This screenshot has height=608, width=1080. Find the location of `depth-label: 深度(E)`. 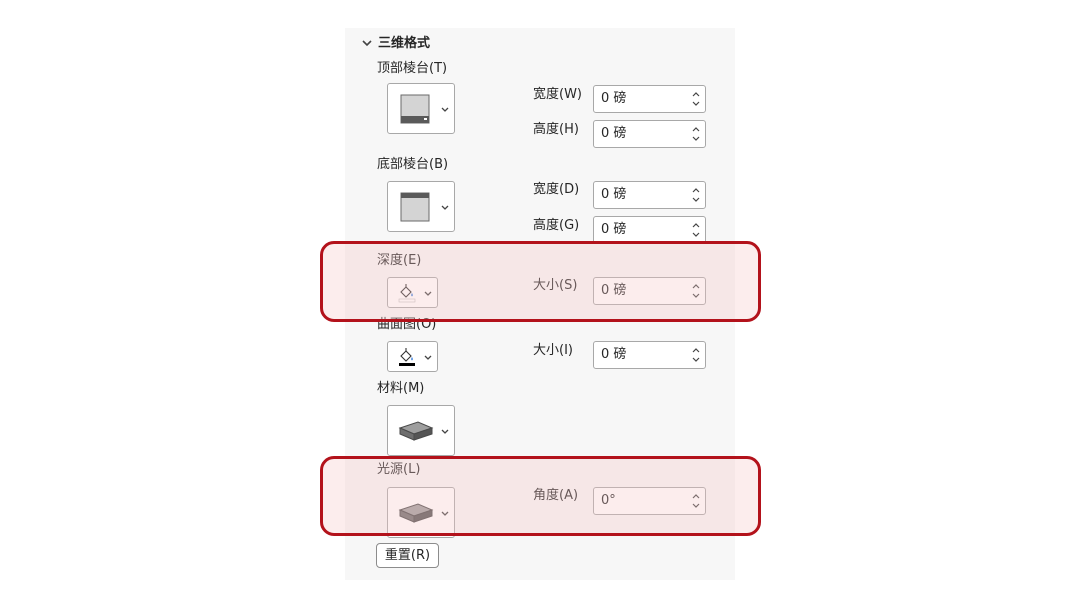

depth-label: 深度(E) is located at coordinates (399, 260).